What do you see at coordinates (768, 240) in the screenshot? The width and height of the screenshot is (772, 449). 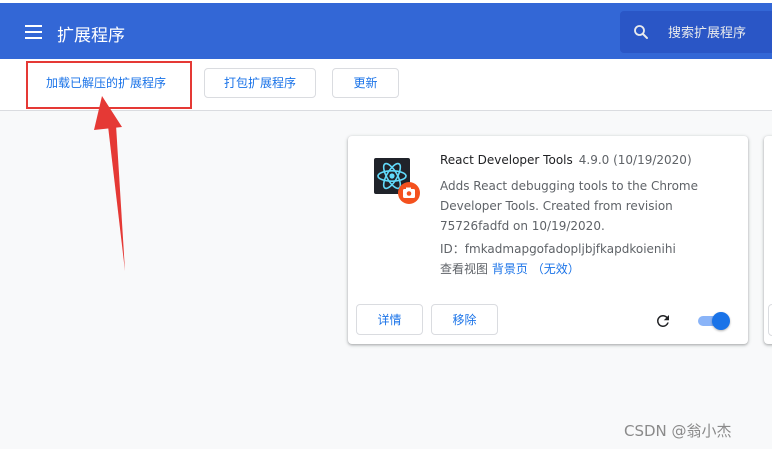 I see `extension-card-partial` at bounding box center [768, 240].